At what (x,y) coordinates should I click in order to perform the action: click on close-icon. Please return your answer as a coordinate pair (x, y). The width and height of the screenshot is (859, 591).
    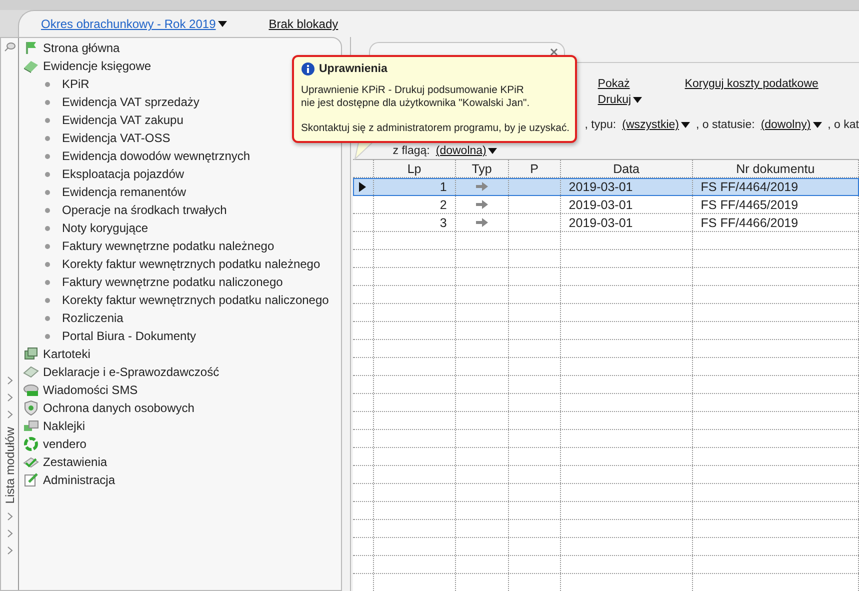
    Looking at the image, I should click on (554, 52).